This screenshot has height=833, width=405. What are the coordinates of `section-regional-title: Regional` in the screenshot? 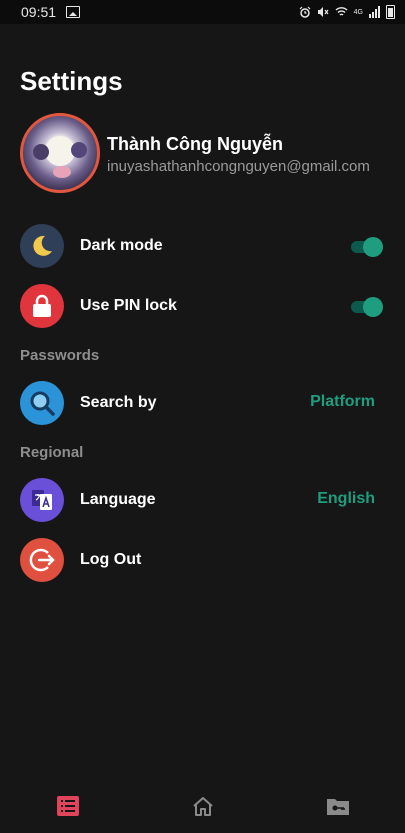 It's located at (52, 452).